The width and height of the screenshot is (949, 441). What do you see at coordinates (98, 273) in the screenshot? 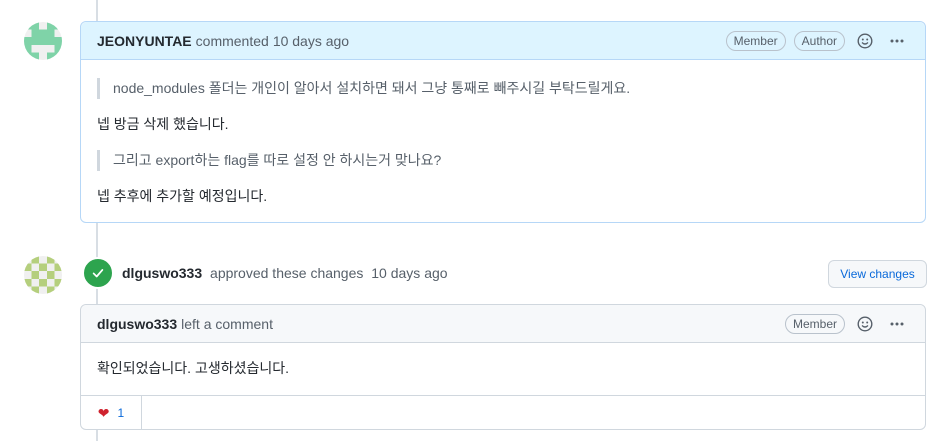
I see `check-icon` at bounding box center [98, 273].